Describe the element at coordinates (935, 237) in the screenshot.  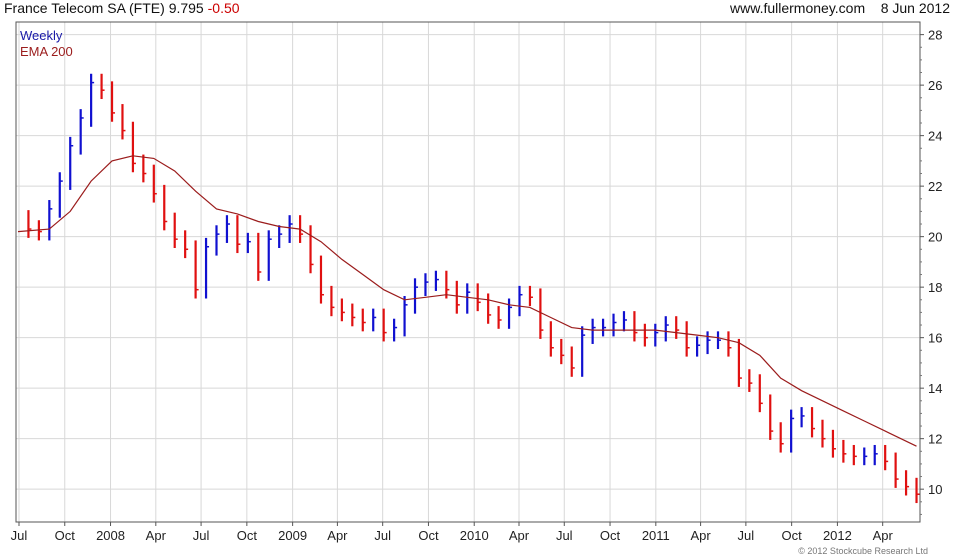
I see `y-tick-label: 20` at that location.